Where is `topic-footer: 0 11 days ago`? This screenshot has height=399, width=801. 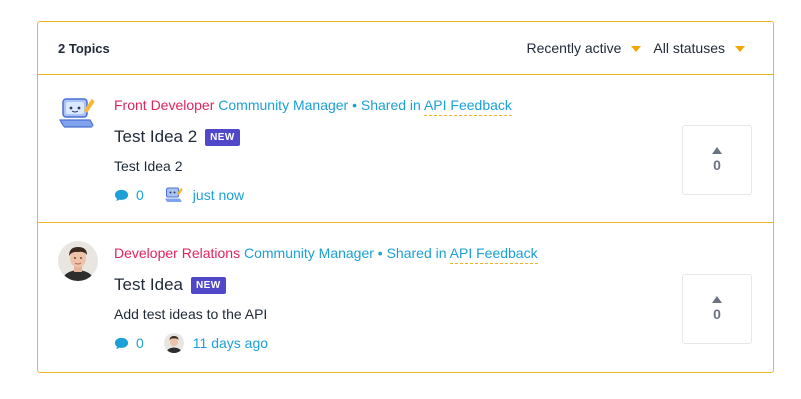
topic-footer: 0 11 days ago is located at coordinates (191, 343).